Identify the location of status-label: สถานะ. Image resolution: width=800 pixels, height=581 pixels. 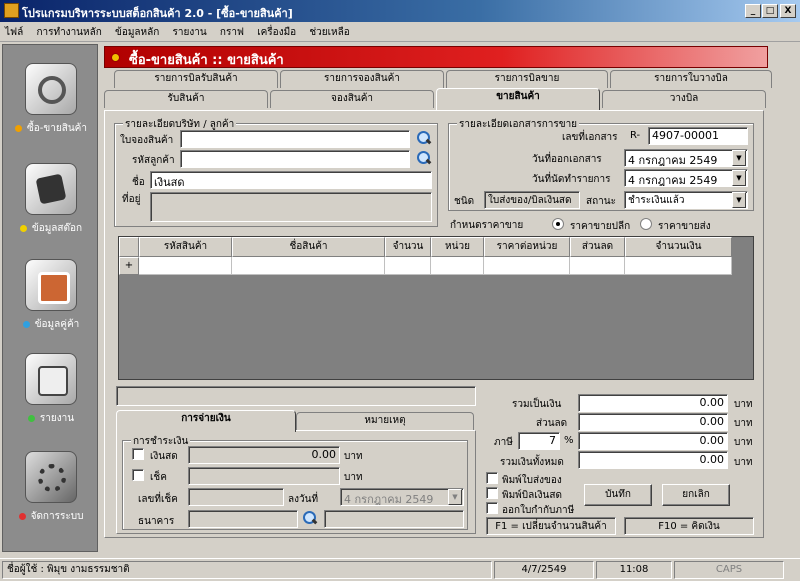
(601, 201).